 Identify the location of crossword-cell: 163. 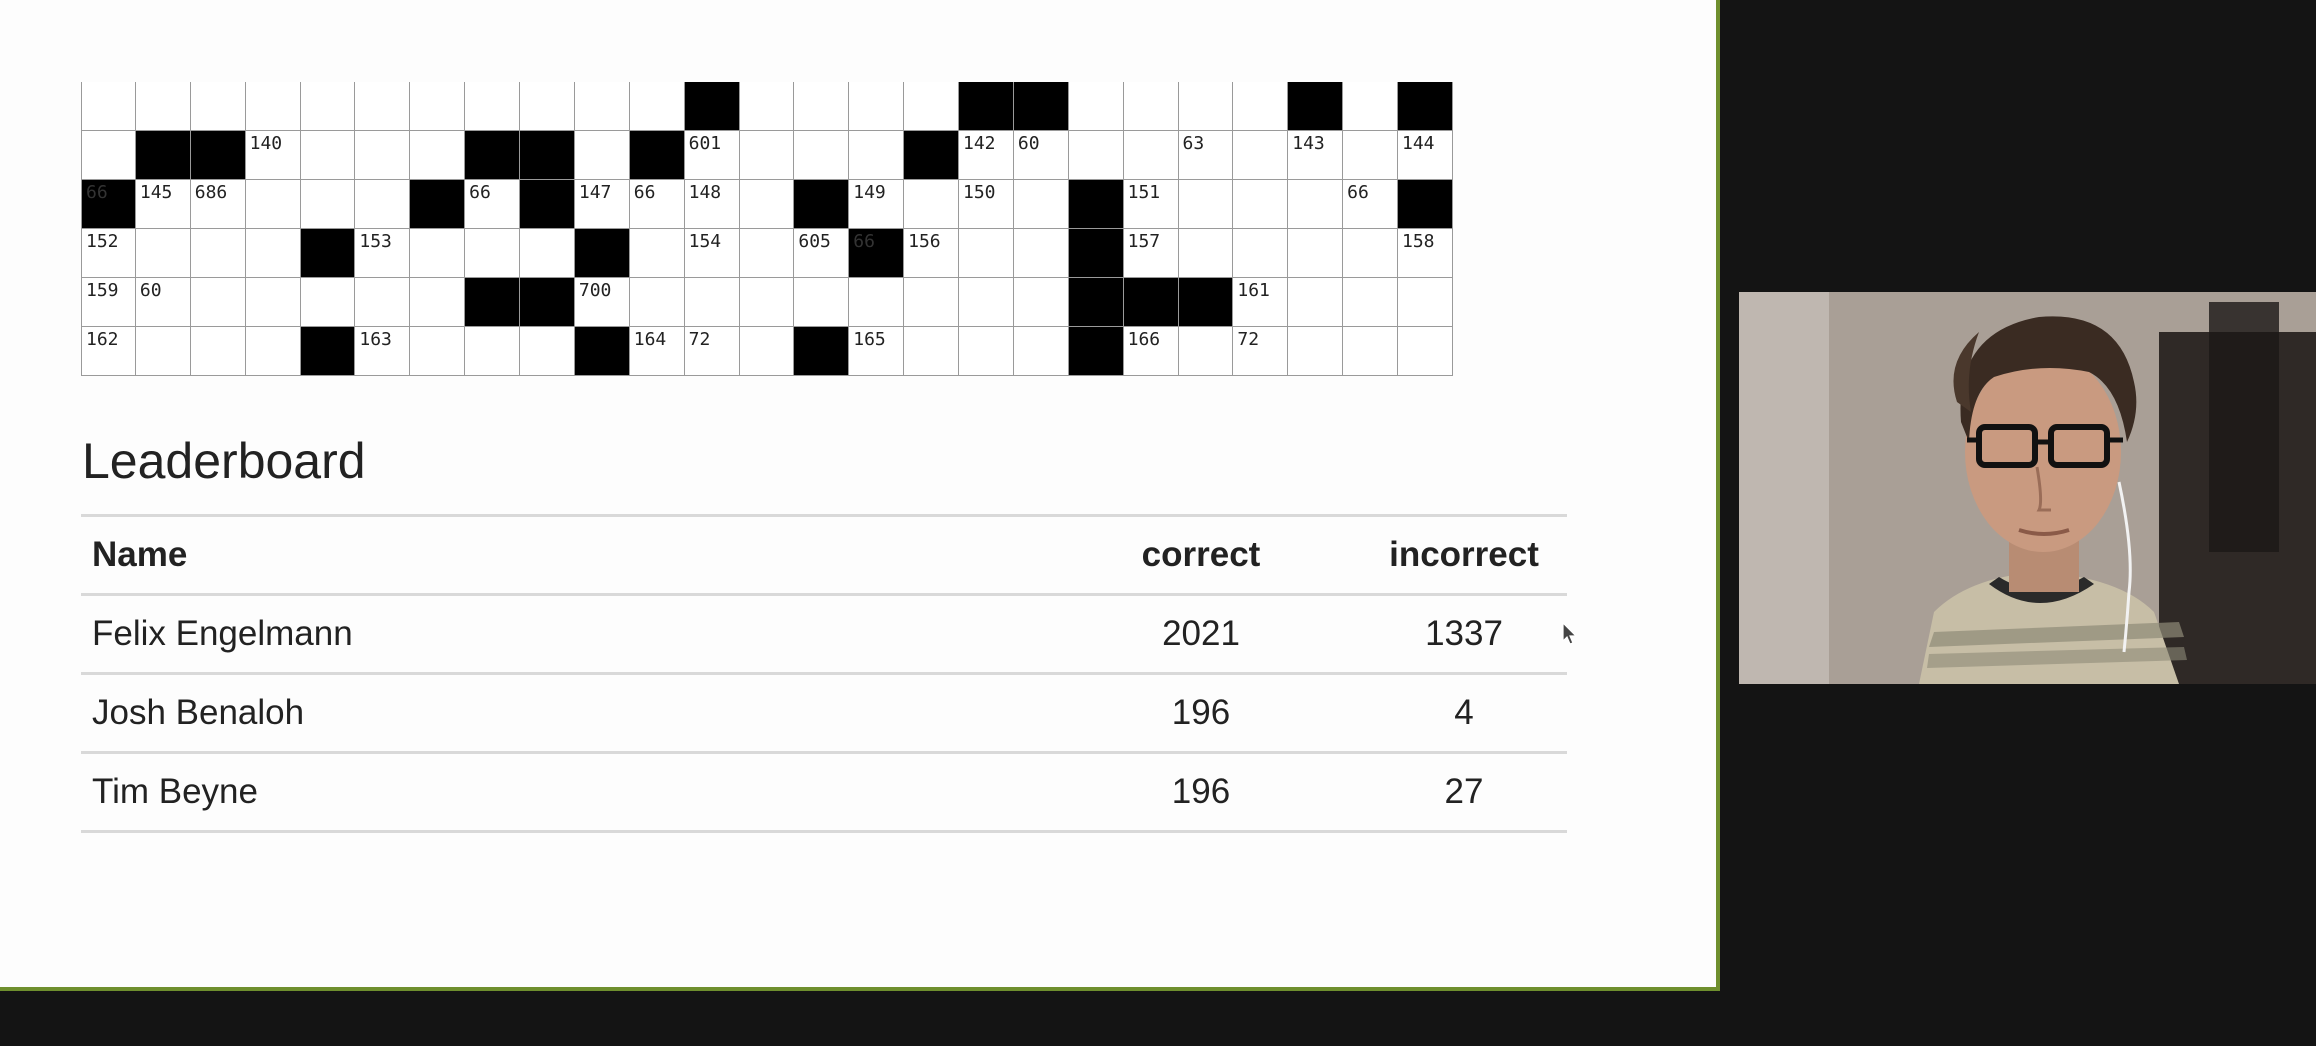
(383, 351).